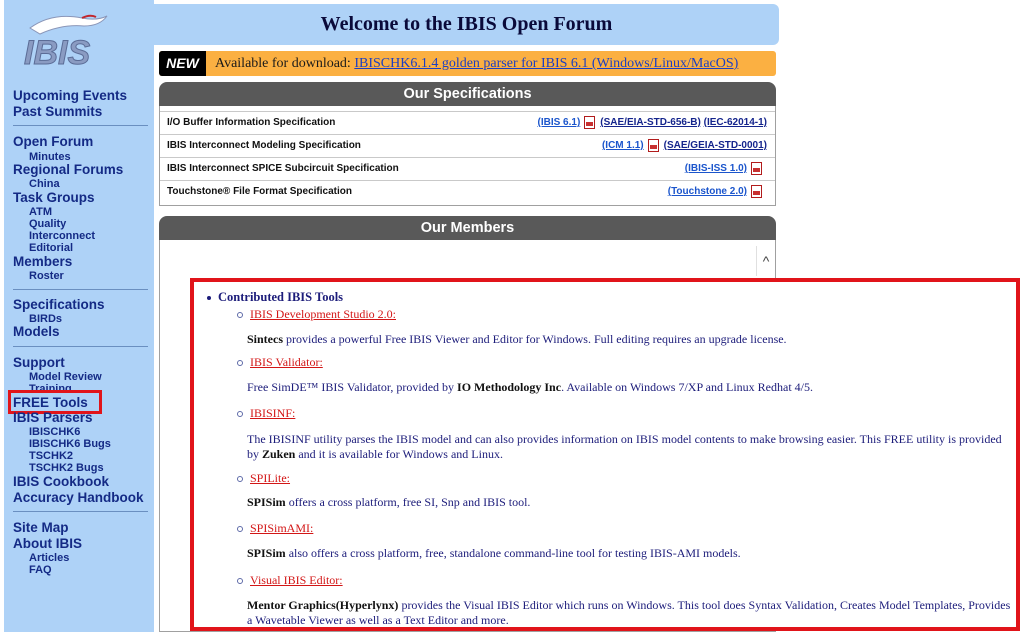  What do you see at coordinates (40, 570) in the screenshot?
I see `nav-faq: FAQ` at bounding box center [40, 570].